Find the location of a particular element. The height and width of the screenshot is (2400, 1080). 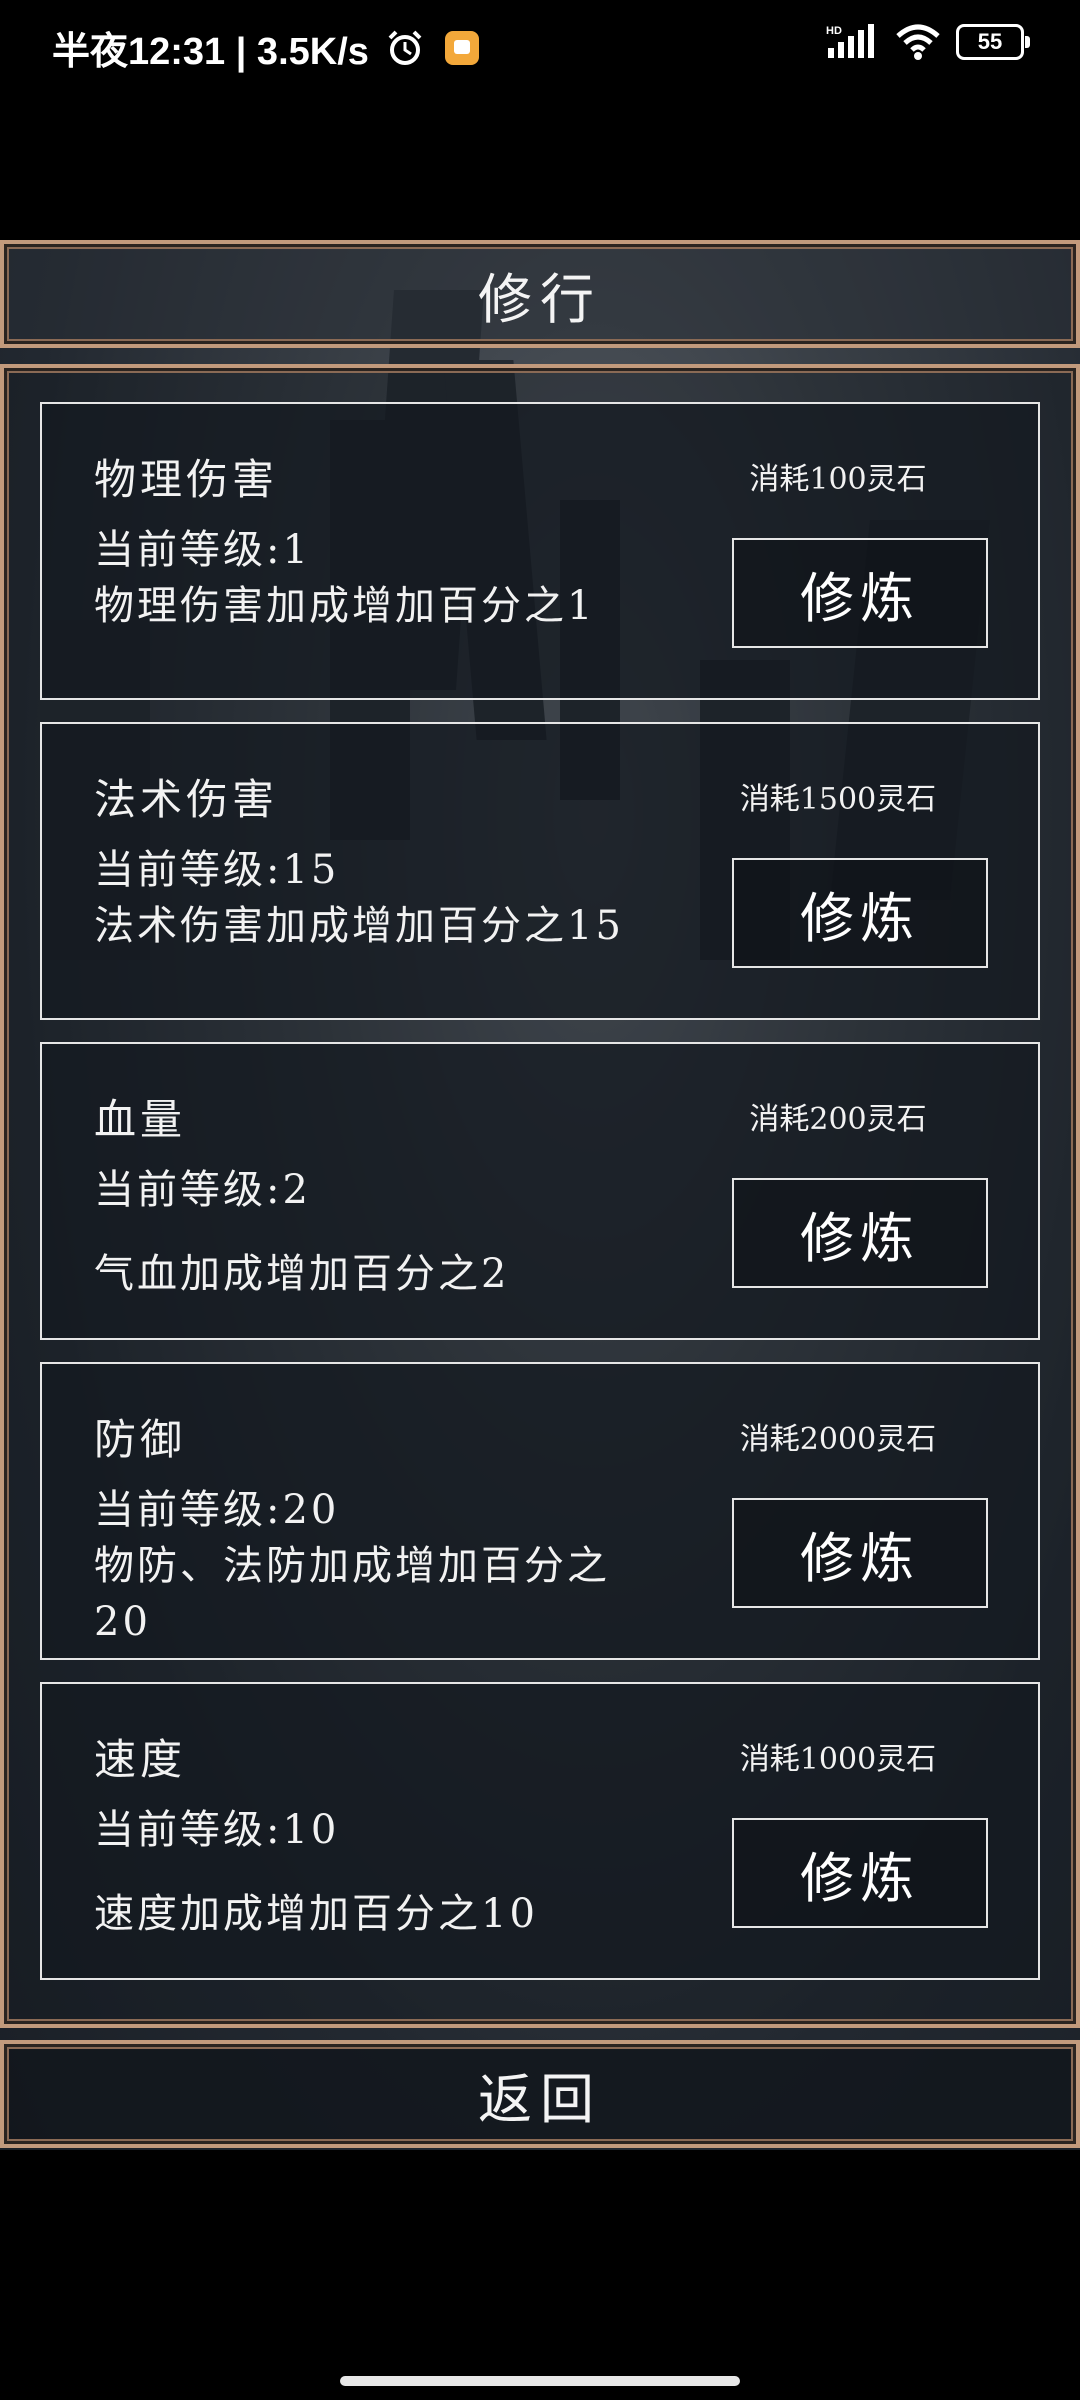

card-description: 物理伤害加成增加百分之1 is located at coordinates (345, 606).